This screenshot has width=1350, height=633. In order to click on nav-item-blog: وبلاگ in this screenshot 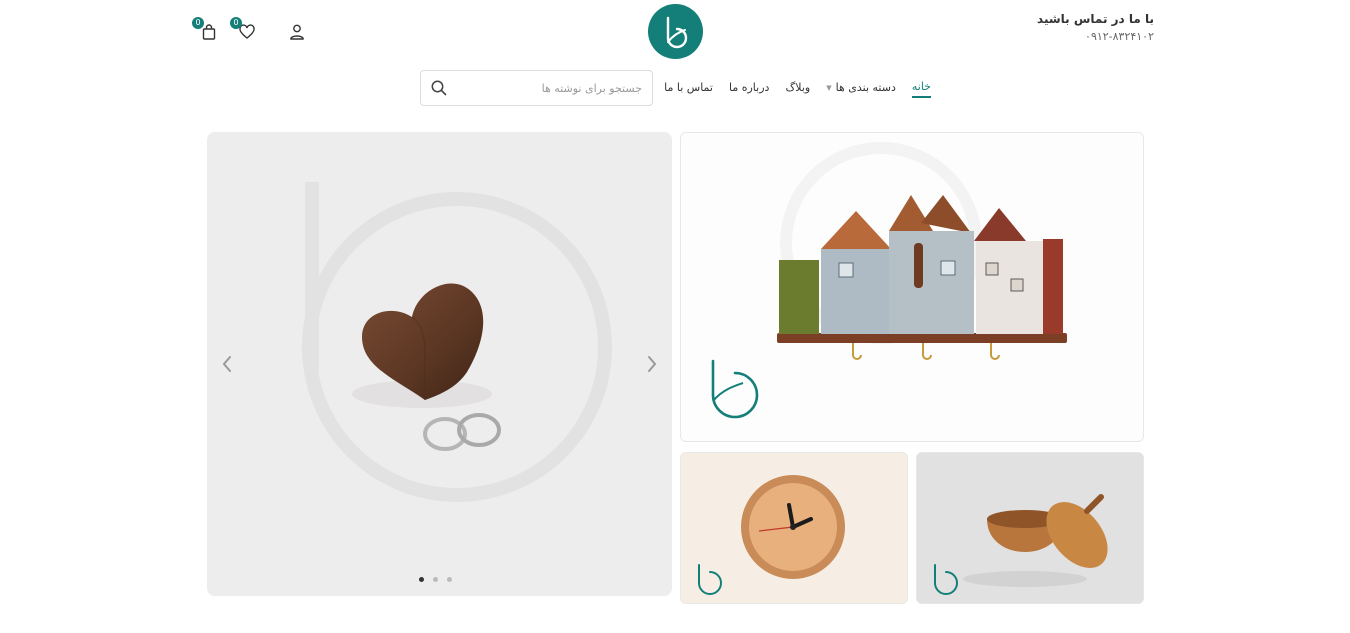, I will do `click(797, 89)`.